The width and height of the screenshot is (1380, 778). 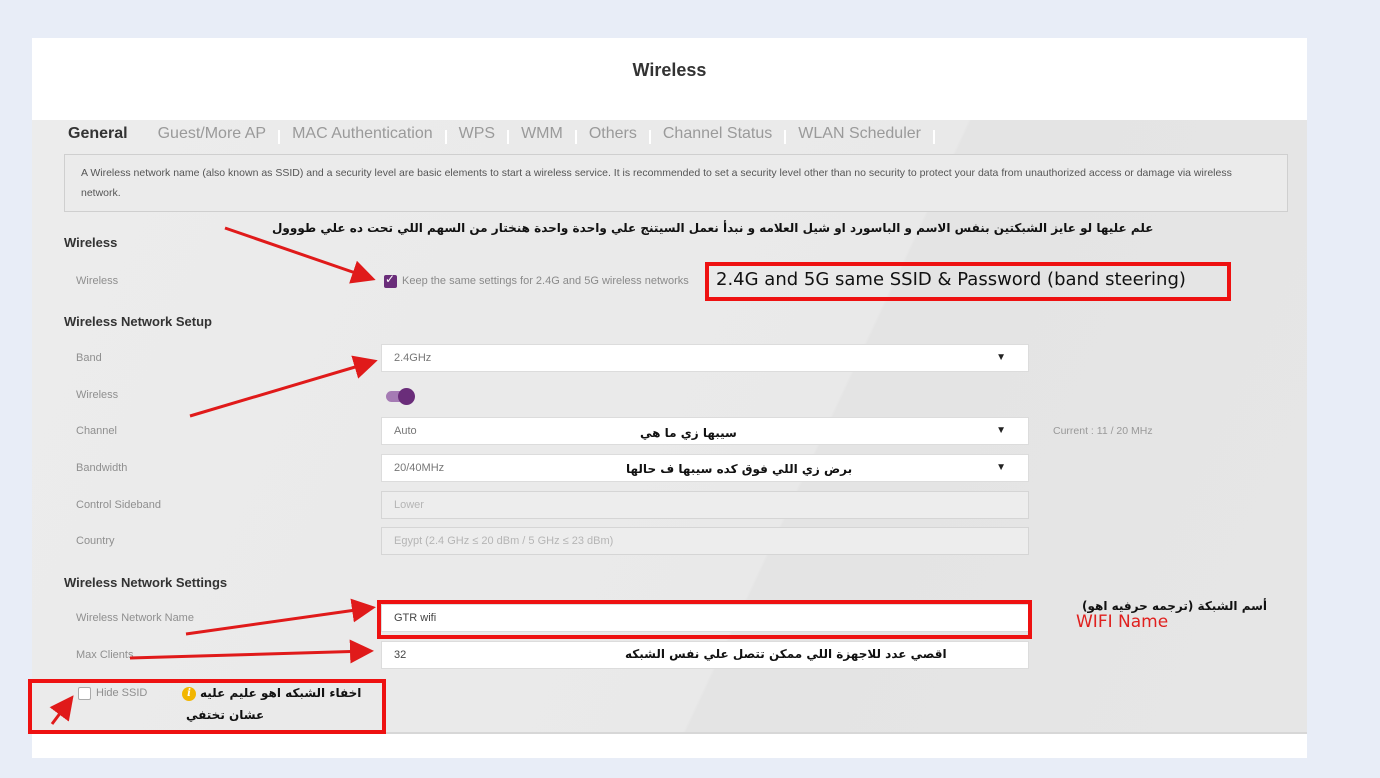 What do you see at coordinates (251, 651) in the screenshot?
I see `arrow-to-max-clients` at bounding box center [251, 651].